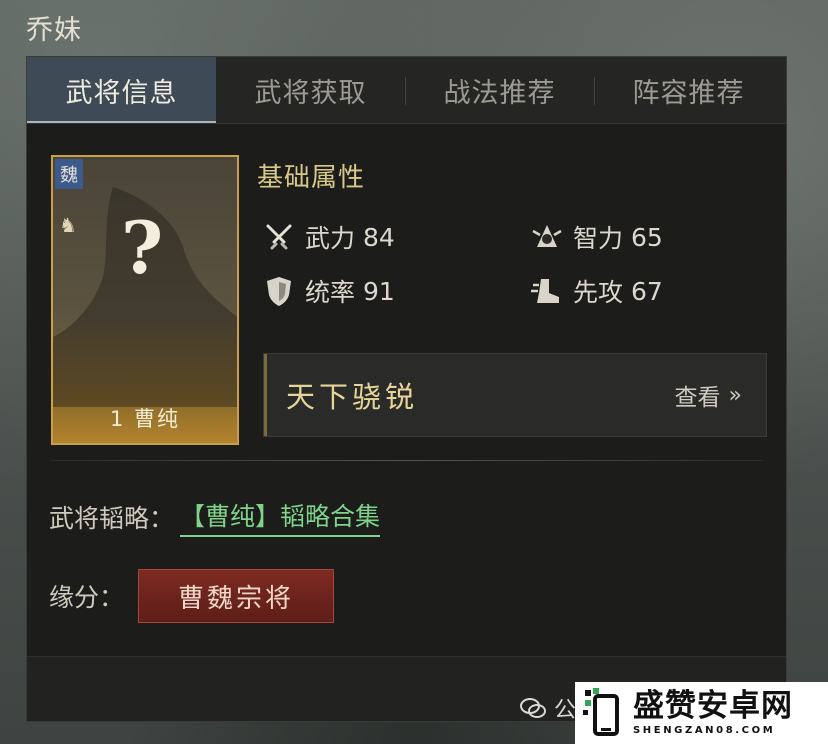 Image resolution: width=828 pixels, height=744 pixels. What do you see at coordinates (121, 90) in the screenshot?
I see `tab-hero-info: 武将信息` at bounding box center [121, 90].